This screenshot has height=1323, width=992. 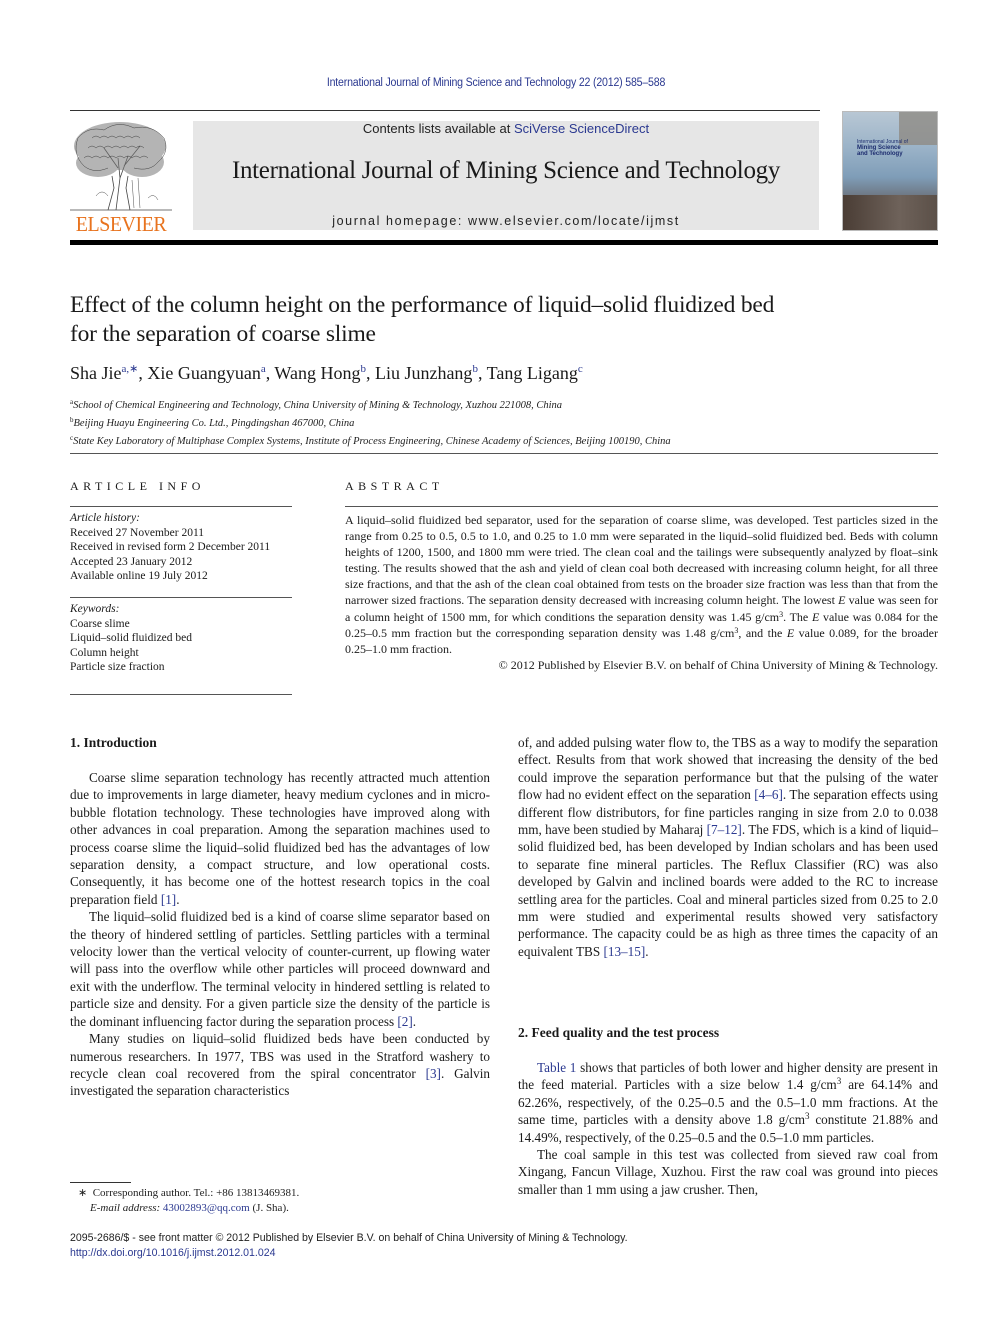 What do you see at coordinates (556, 1067) in the screenshot?
I see `table-link: Table 1` at bounding box center [556, 1067].